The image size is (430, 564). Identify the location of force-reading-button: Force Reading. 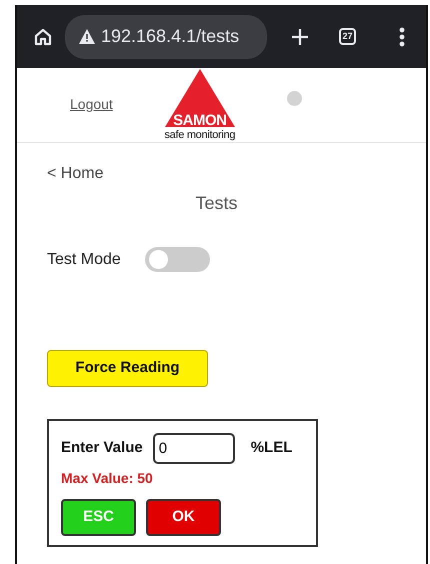
(127, 368).